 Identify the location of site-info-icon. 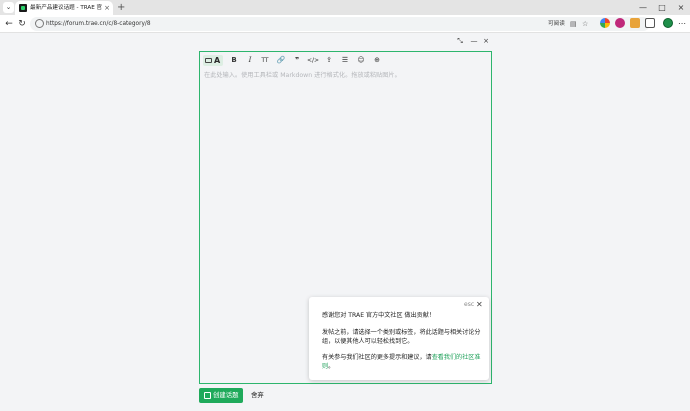
(39, 23).